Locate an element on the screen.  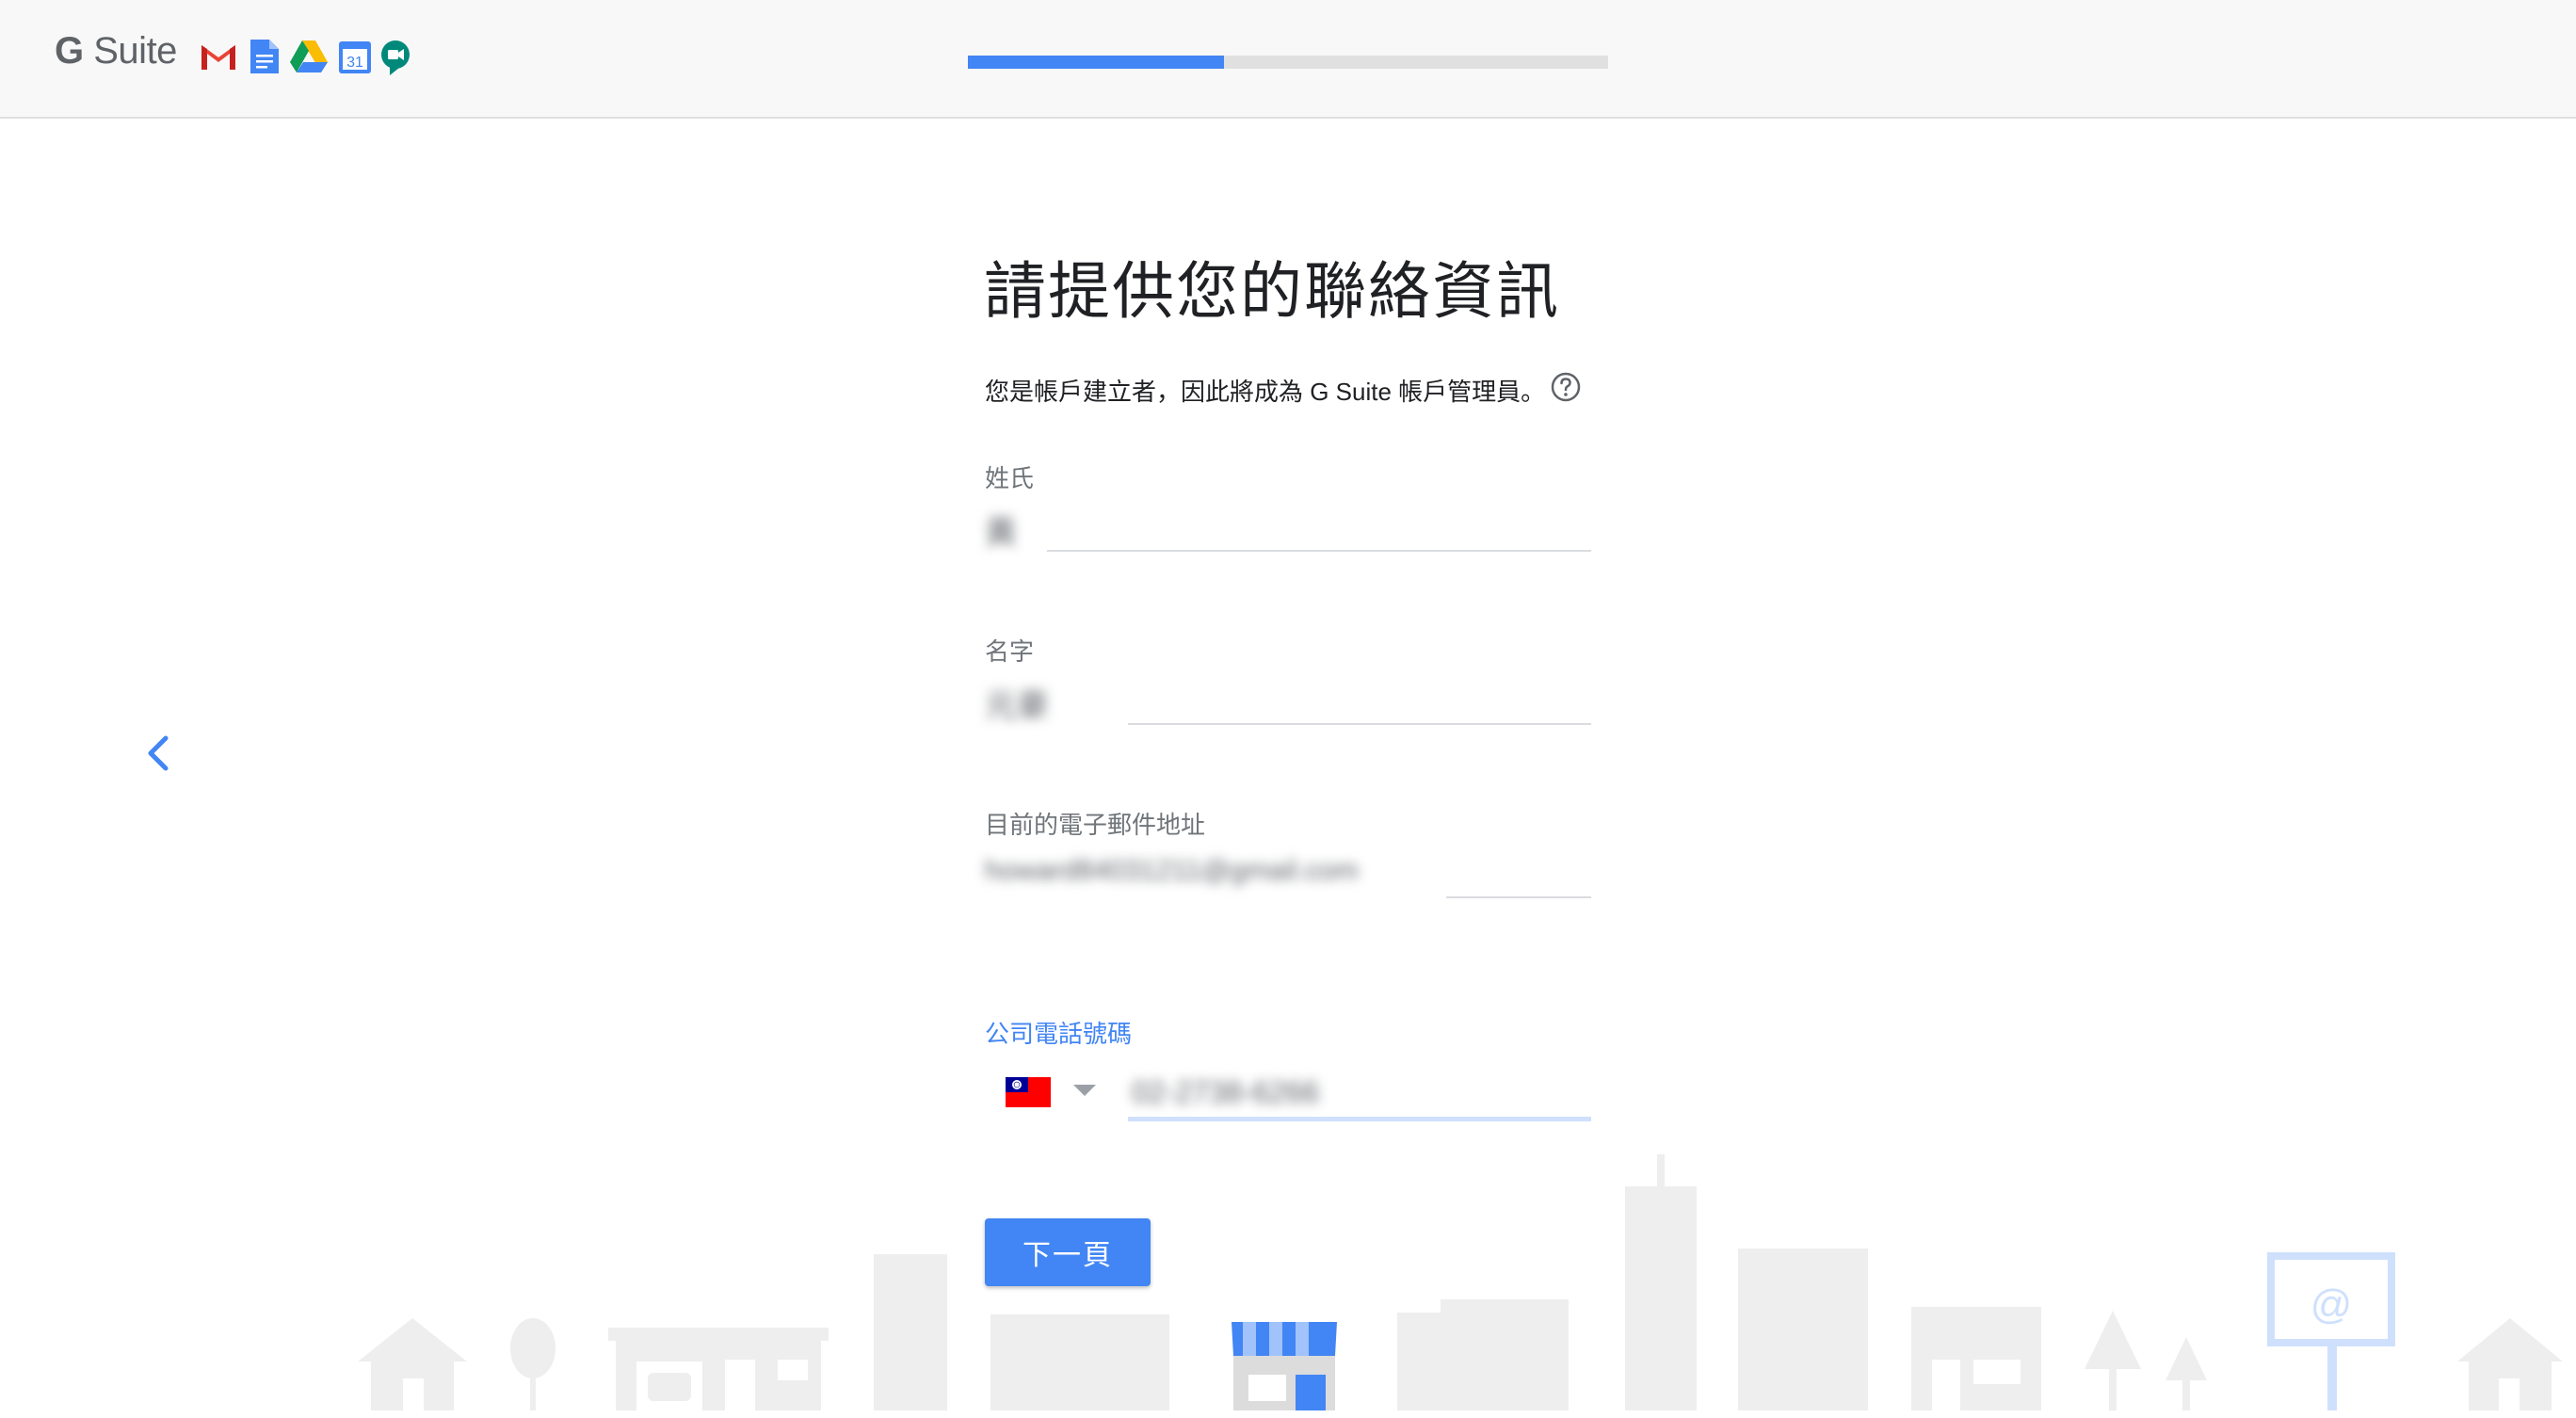
country-dropdown-icon is located at coordinates (1084, 1091).